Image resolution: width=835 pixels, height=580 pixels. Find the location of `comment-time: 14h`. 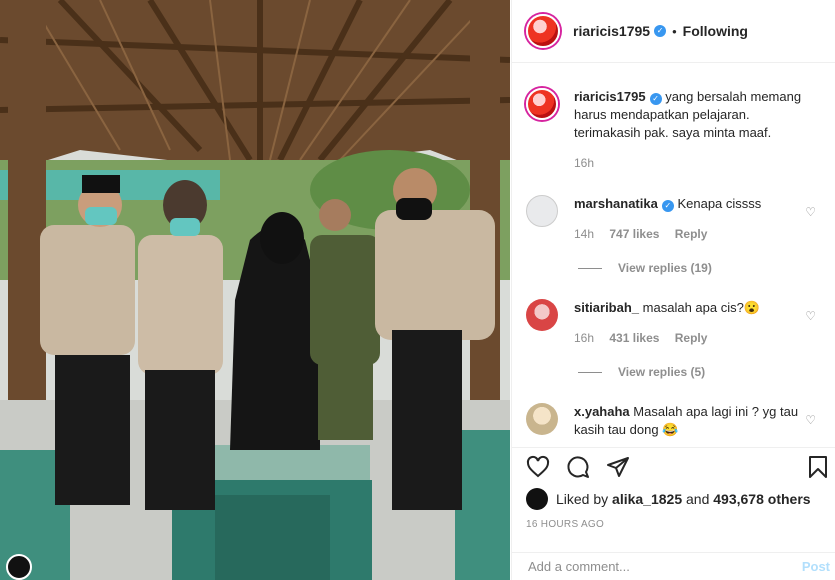

comment-time: 14h is located at coordinates (584, 234).